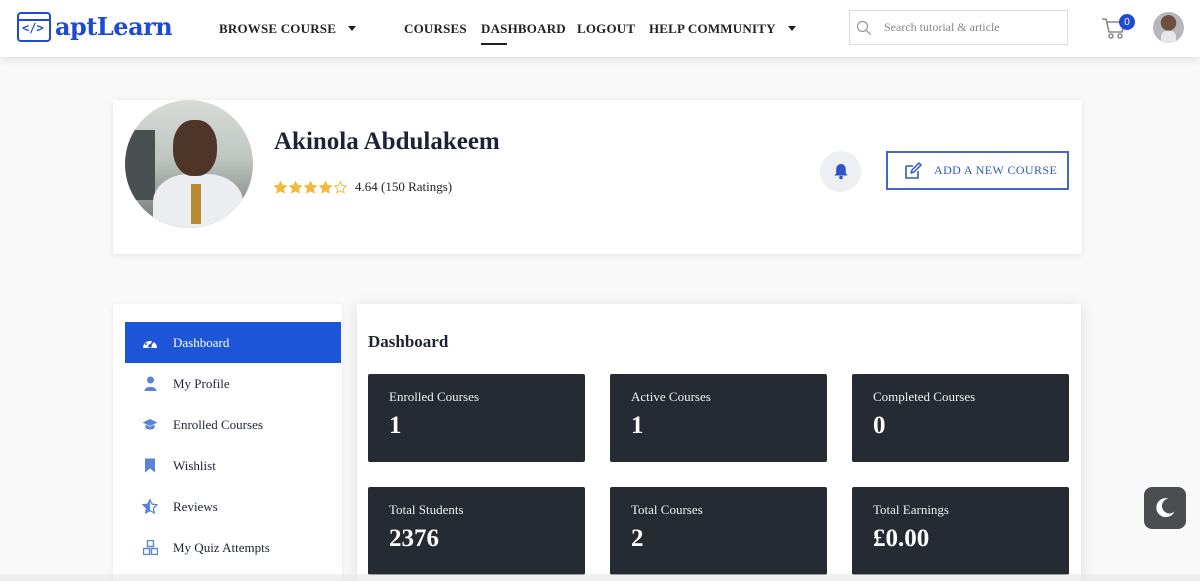  Describe the element at coordinates (637, 538) in the screenshot. I see `stat-value: 2` at that location.